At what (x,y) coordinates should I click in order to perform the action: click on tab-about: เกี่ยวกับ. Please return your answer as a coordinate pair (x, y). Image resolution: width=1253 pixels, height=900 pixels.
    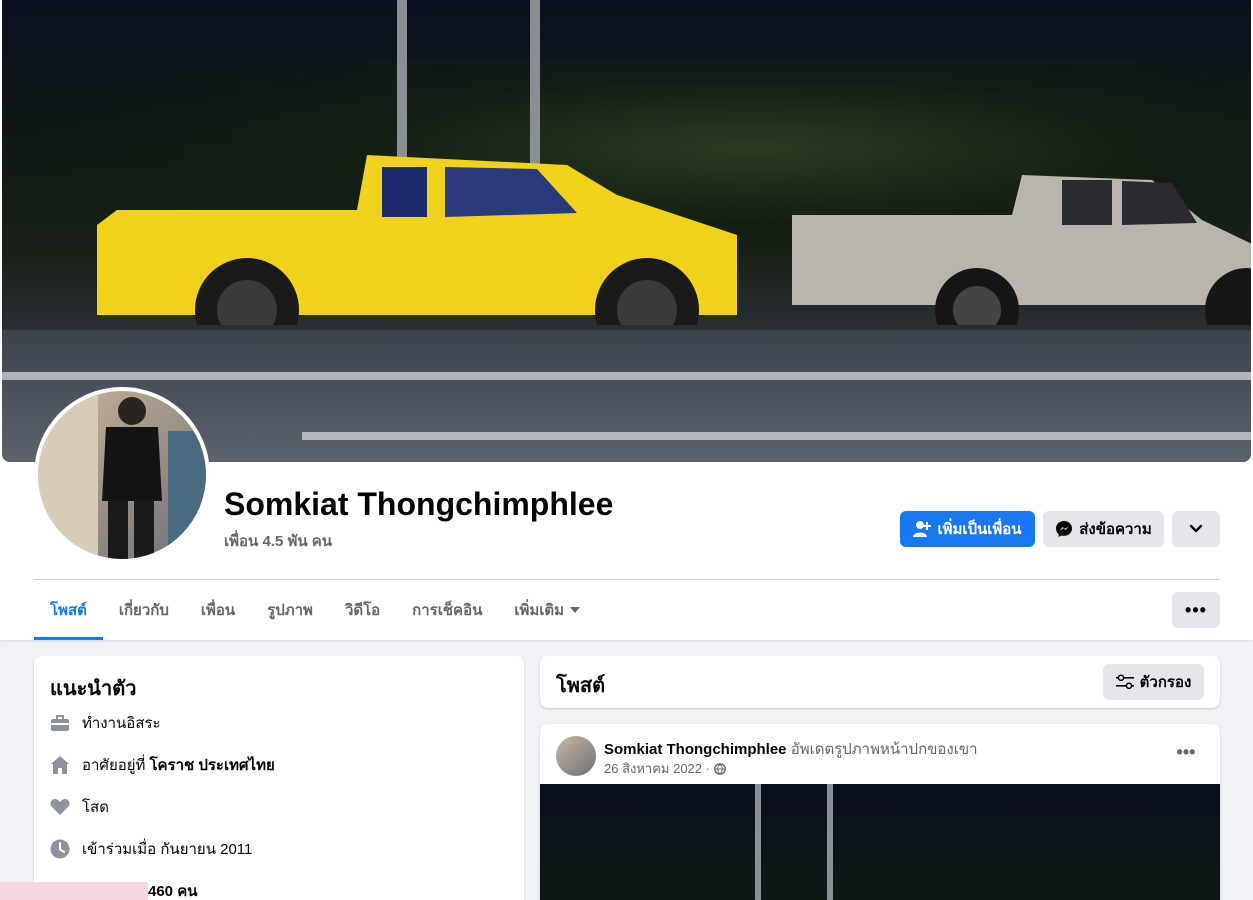
    Looking at the image, I should click on (144, 610).